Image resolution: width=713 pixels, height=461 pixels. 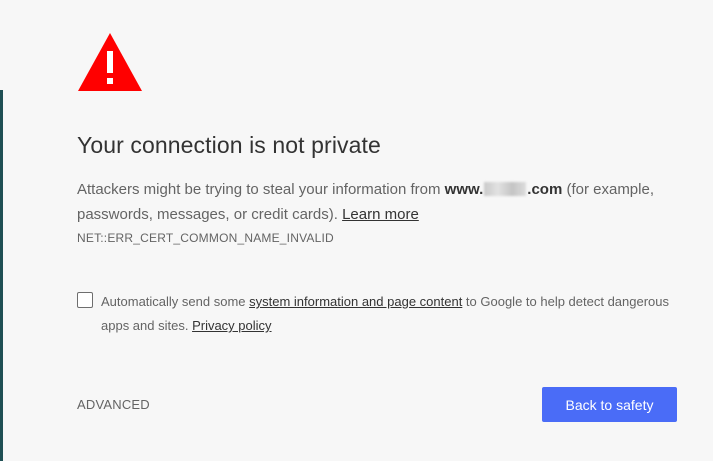 What do you see at coordinates (355, 301) in the screenshot?
I see `system-info-link: system information and page content` at bounding box center [355, 301].